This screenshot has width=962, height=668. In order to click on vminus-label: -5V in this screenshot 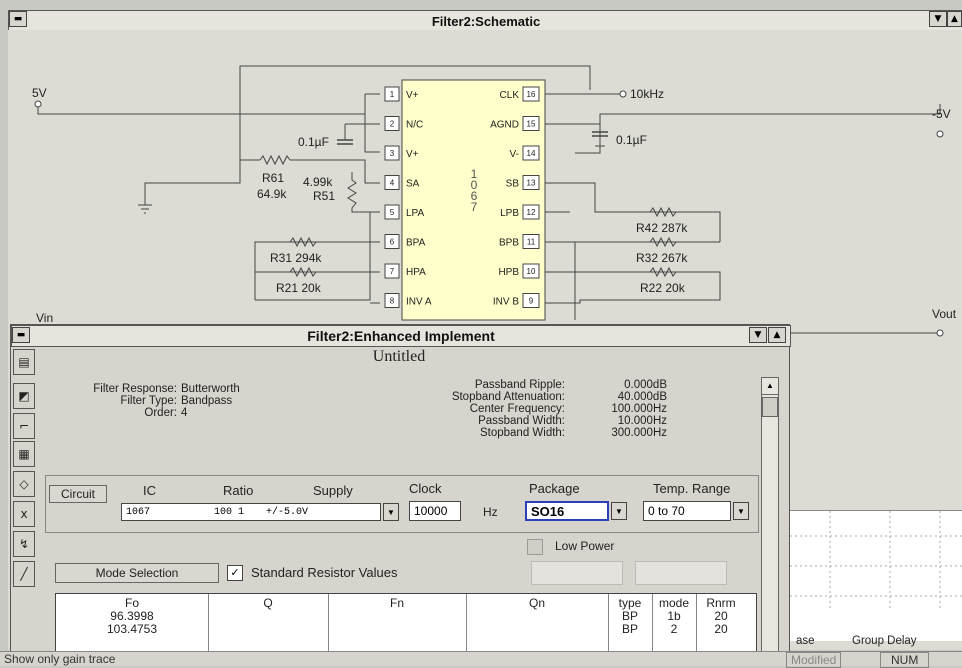, I will do `click(941, 114)`.